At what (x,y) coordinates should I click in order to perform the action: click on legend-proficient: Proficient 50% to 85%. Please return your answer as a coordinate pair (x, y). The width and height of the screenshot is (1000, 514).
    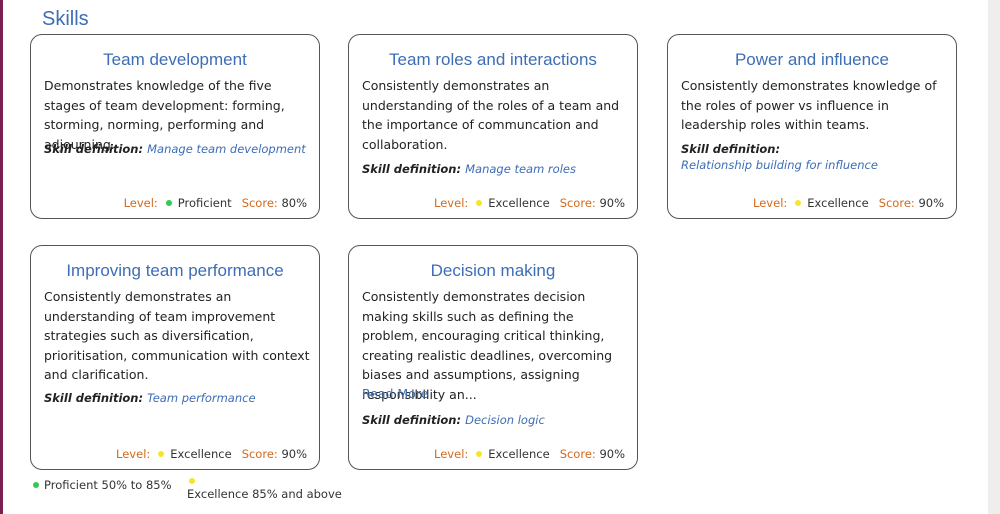
    Looking at the image, I should click on (108, 485).